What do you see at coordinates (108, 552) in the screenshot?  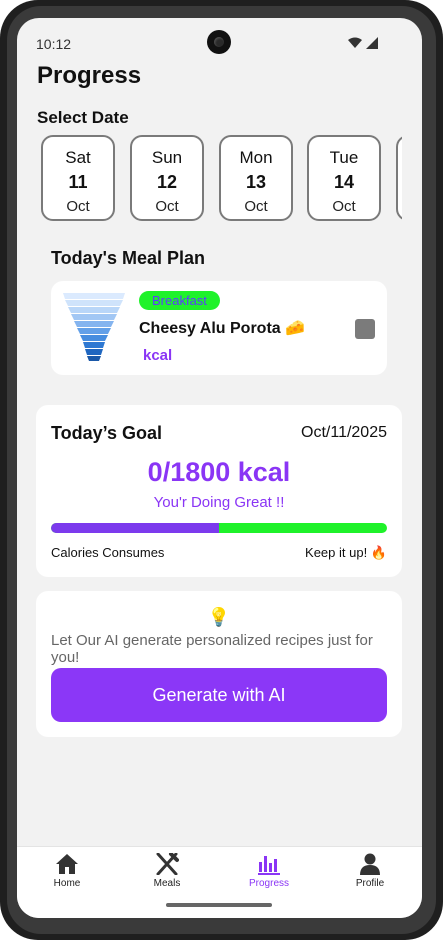 I see `calories-consumed-label: Calories Consumes` at bounding box center [108, 552].